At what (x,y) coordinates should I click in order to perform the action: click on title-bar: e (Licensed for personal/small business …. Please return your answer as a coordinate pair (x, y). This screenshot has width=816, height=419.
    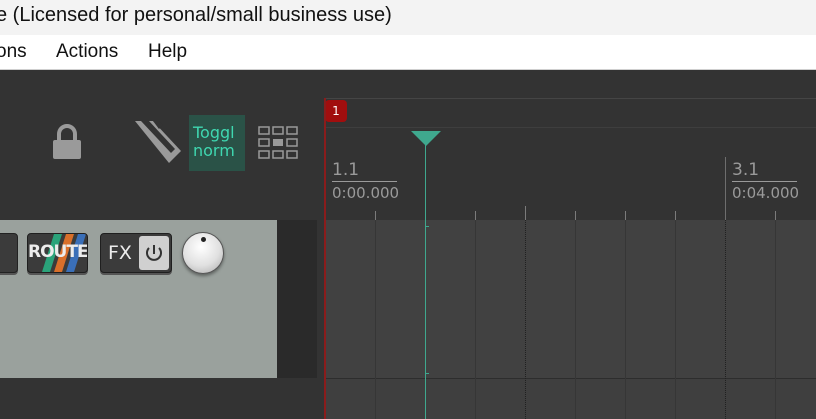
    Looking at the image, I should click on (408, 17).